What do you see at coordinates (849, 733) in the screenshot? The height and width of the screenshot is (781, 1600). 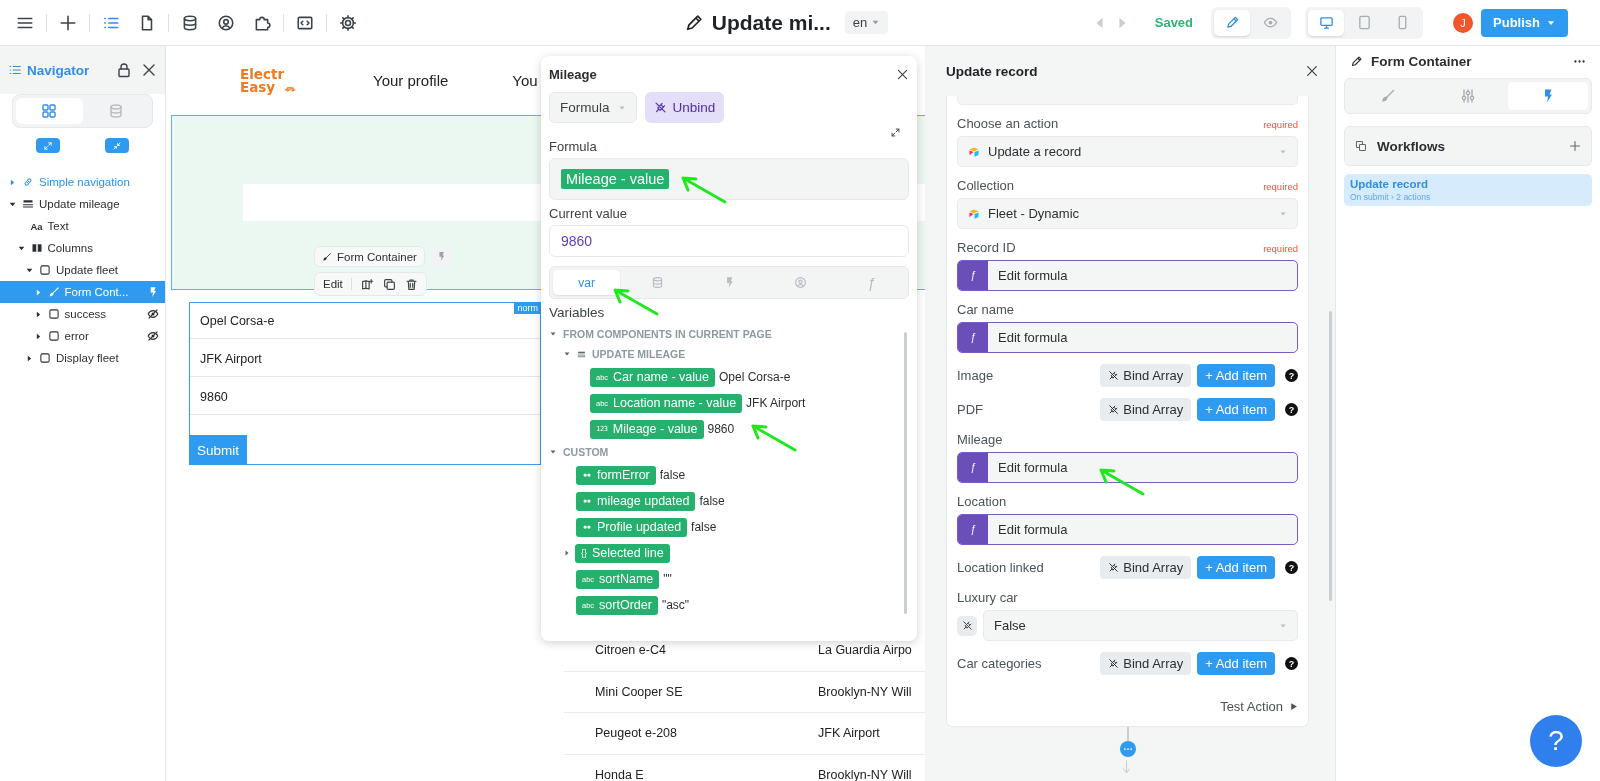 I see `table-cell: JFK Airport` at bounding box center [849, 733].